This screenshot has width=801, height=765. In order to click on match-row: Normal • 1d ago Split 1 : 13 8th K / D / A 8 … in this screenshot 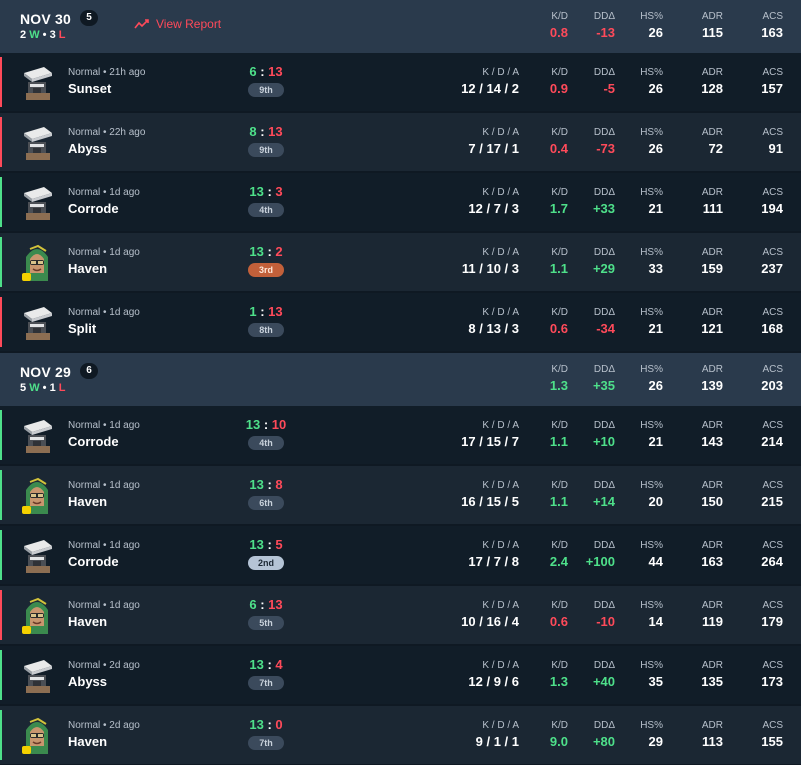, I will do `click(400, 322)`.